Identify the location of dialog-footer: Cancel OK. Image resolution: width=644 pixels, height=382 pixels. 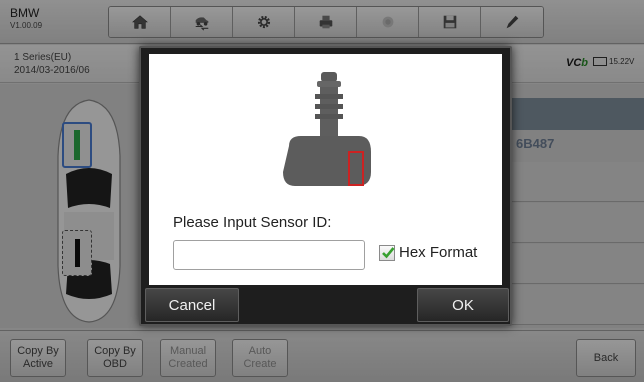
(326, 304).